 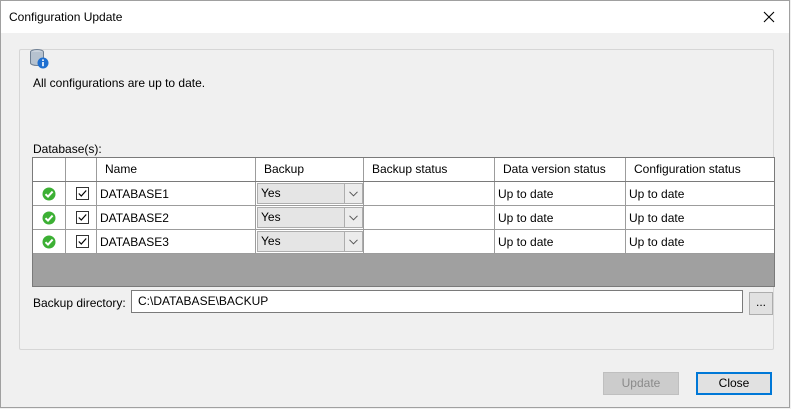 I want to click on table-row: DATABASE1 Yes Up to date Up to date, so click(x=403, y=194).